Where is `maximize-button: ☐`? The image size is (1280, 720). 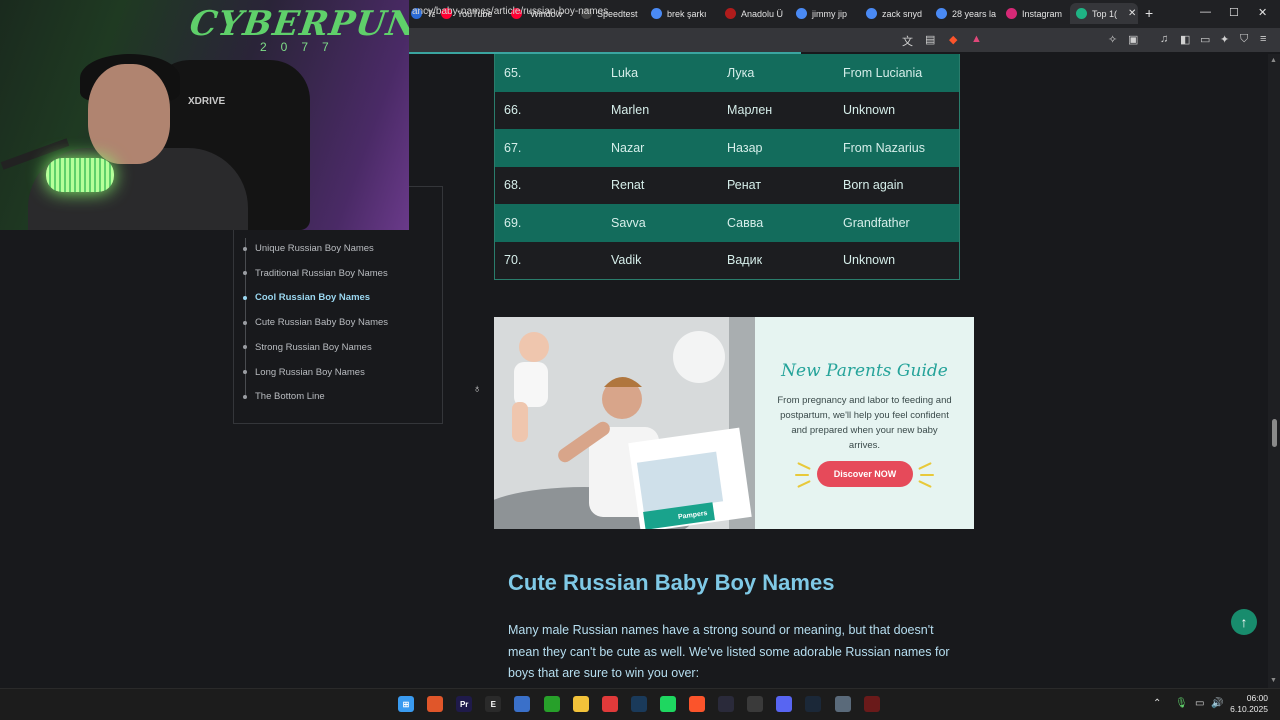 maximize-button: ☐ is located at coordinates (1234, 12).